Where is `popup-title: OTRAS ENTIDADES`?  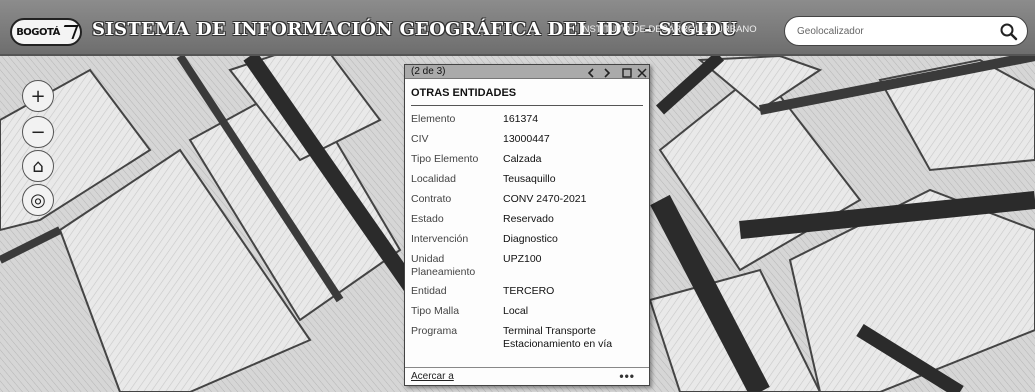 popup-title: OTRAS ENTIDADES is located at coordinates (464, 93).